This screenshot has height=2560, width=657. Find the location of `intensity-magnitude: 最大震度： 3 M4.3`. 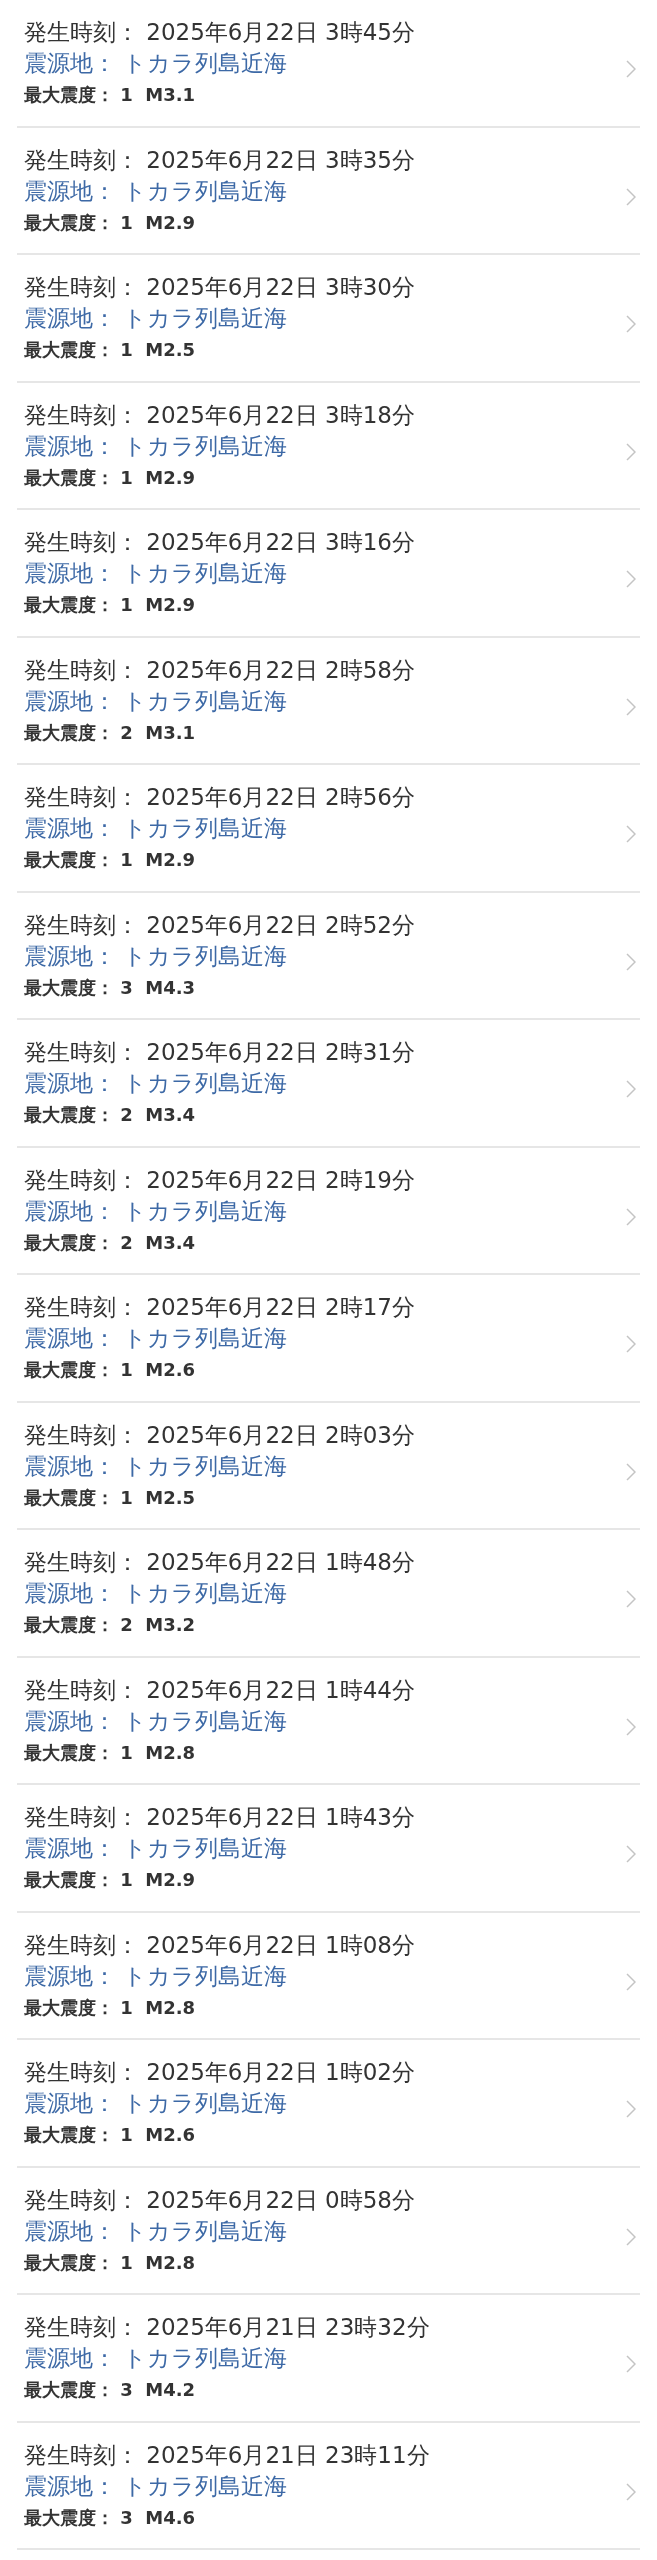

intensity-magnitude: 最大震度： 3 M4.3 is located at coordinates (110, 987).